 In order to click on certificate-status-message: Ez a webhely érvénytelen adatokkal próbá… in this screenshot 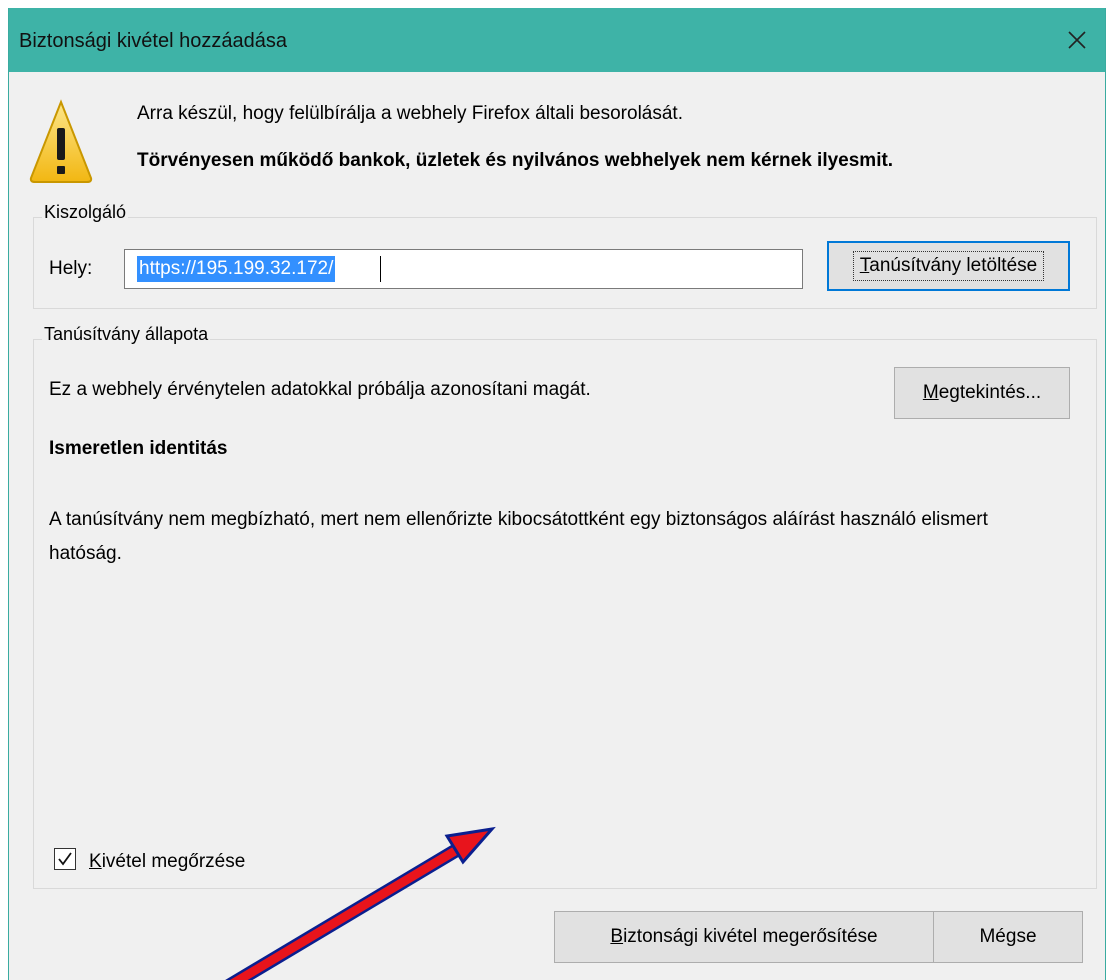, I will do `click(320, 389)`.